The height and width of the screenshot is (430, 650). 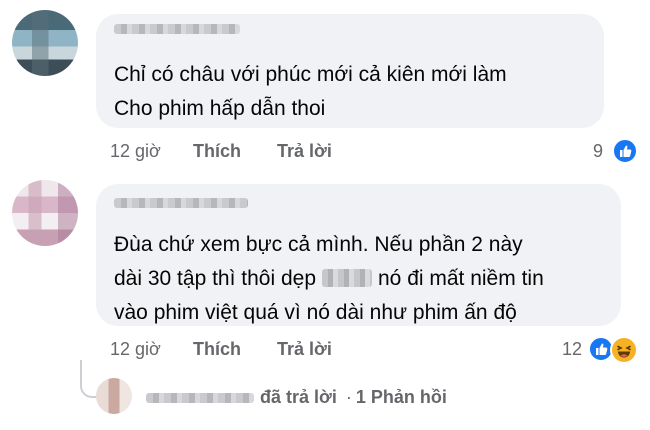 I want to click on reply-thread-connector, so click(x=88, y=379).